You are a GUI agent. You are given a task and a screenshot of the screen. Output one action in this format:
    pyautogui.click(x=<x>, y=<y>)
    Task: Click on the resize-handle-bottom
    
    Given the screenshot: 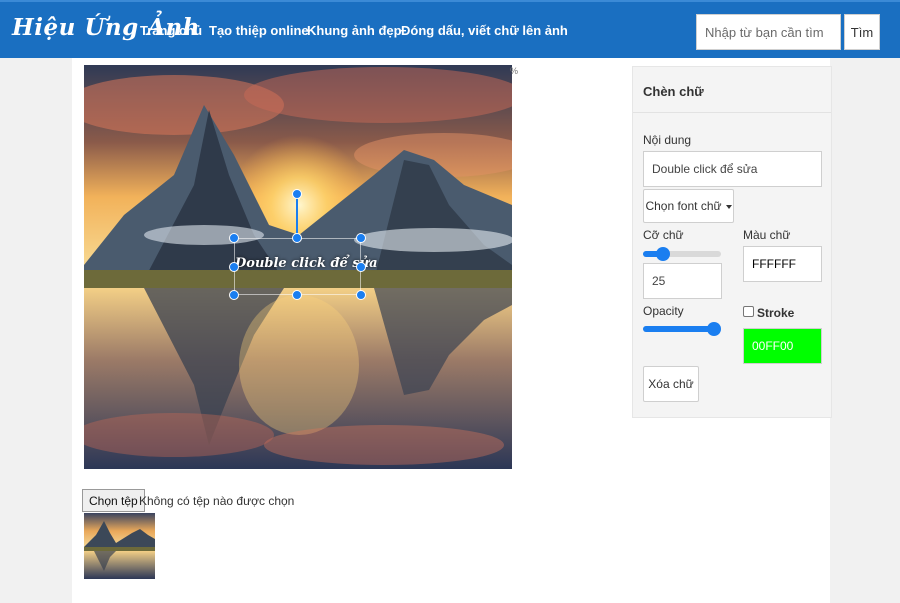 What is the action you would take?
    pyautogui.click(x=297, y=295)
    